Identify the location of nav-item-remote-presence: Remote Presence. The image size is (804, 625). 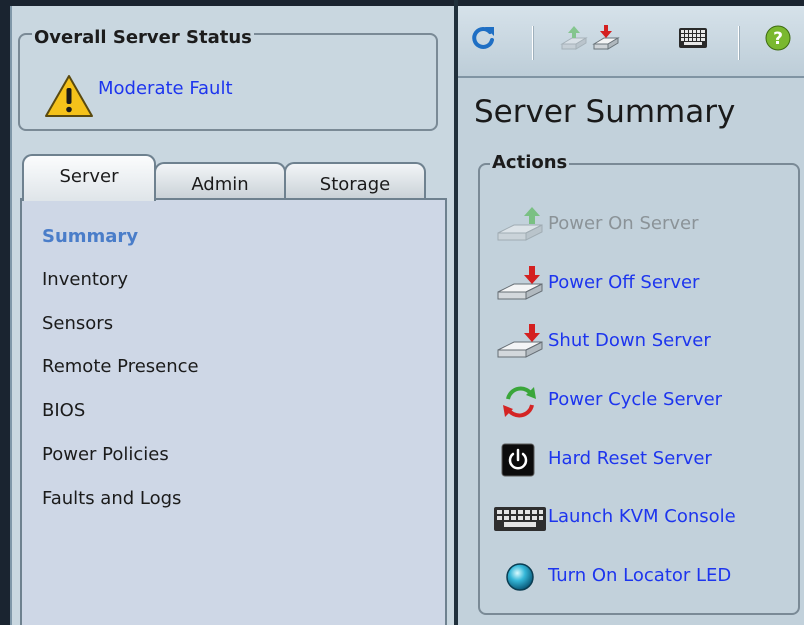
(120, 366).